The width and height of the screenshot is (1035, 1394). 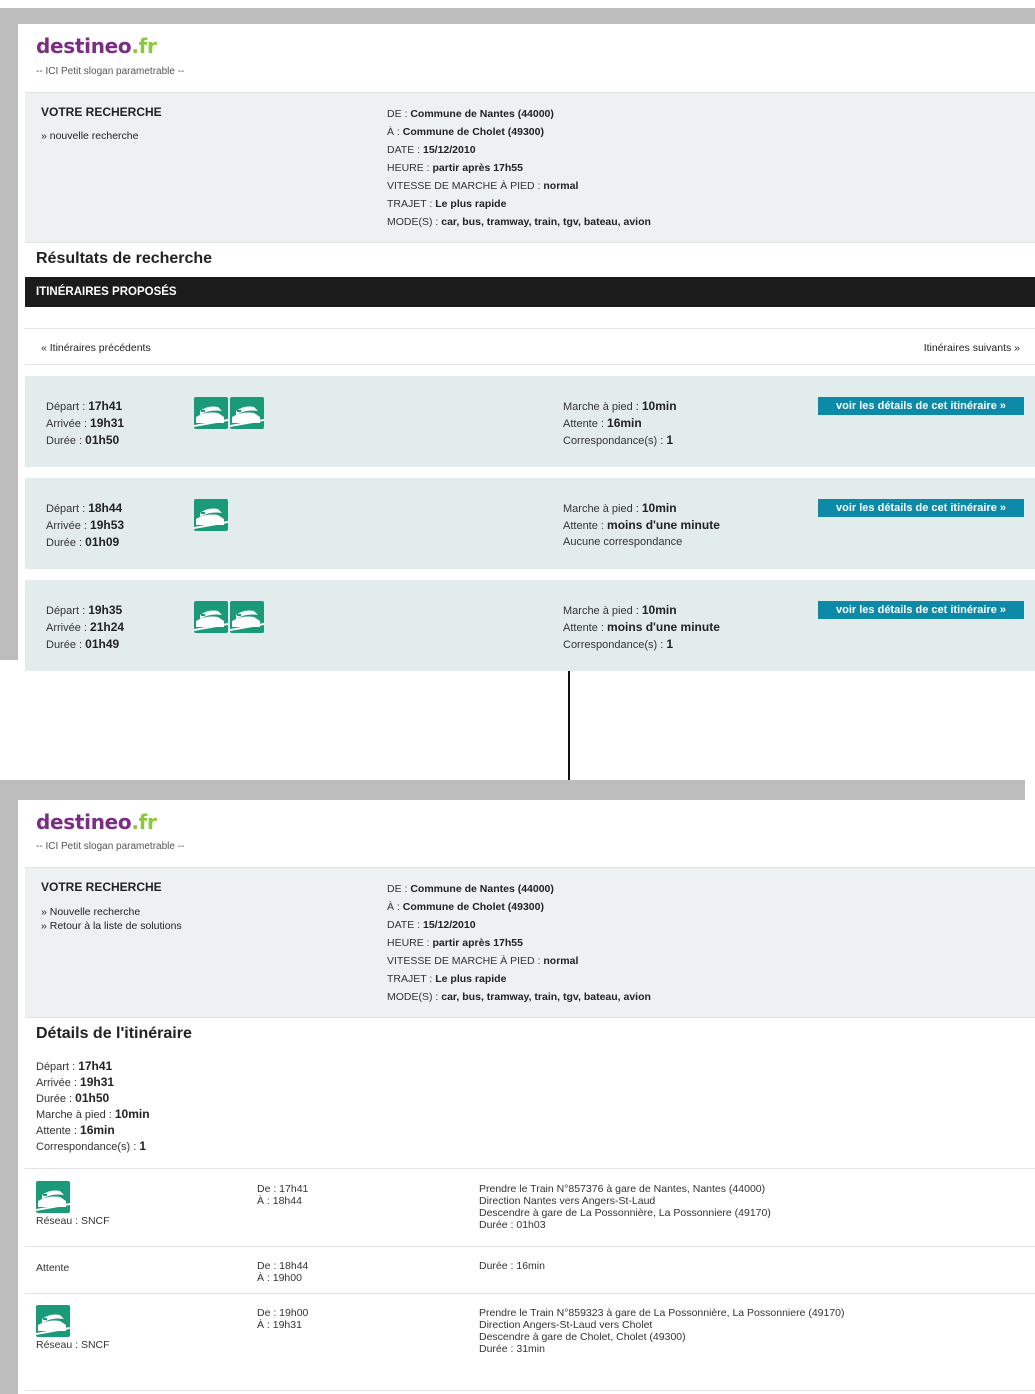 I want to click on segment-times: De : 18h44 À : 19h00, so click(x=282, y=1272).